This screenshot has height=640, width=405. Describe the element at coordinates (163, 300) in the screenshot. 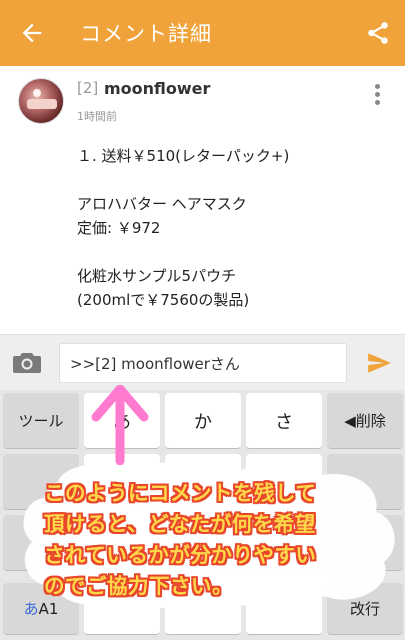

I see `comment-line: (200mlで￥7560の製品)` at that location.